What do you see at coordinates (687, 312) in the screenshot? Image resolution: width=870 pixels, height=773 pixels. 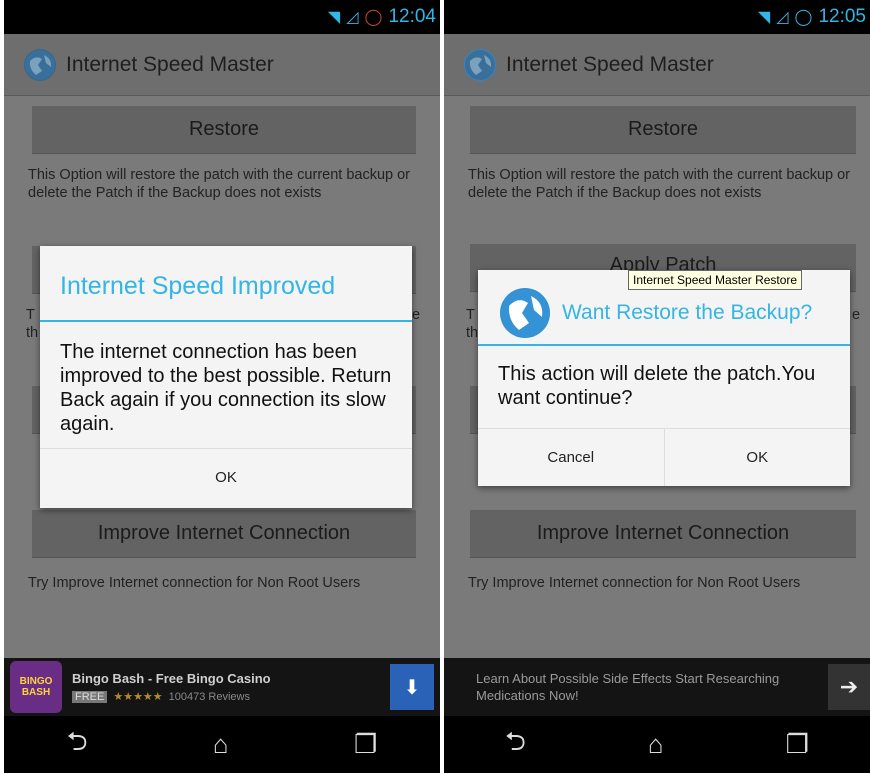 I see `dialog-title: Want Restore the Backup?` at bounding box center [687, 312].